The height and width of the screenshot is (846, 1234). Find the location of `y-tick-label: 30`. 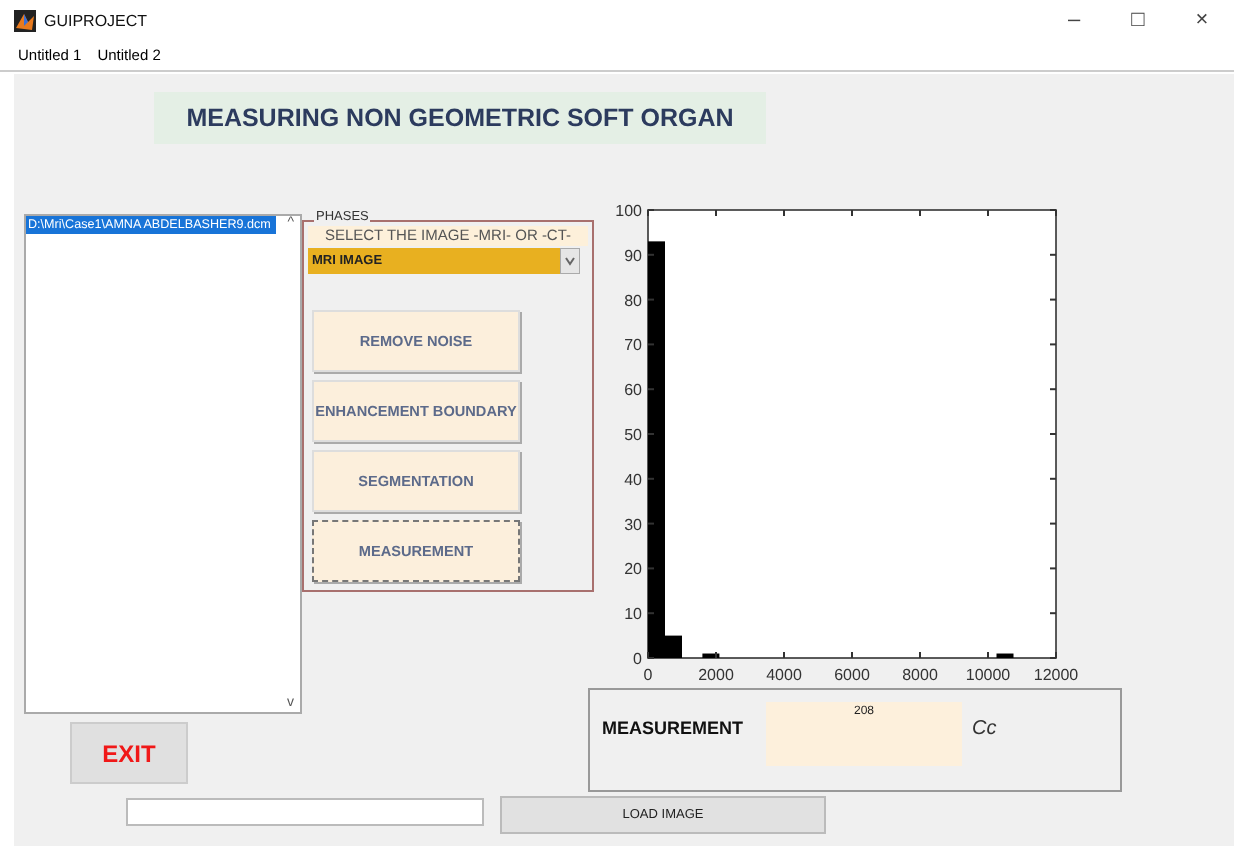

y-tick-label: 30 is located at coordinates (634, 524).